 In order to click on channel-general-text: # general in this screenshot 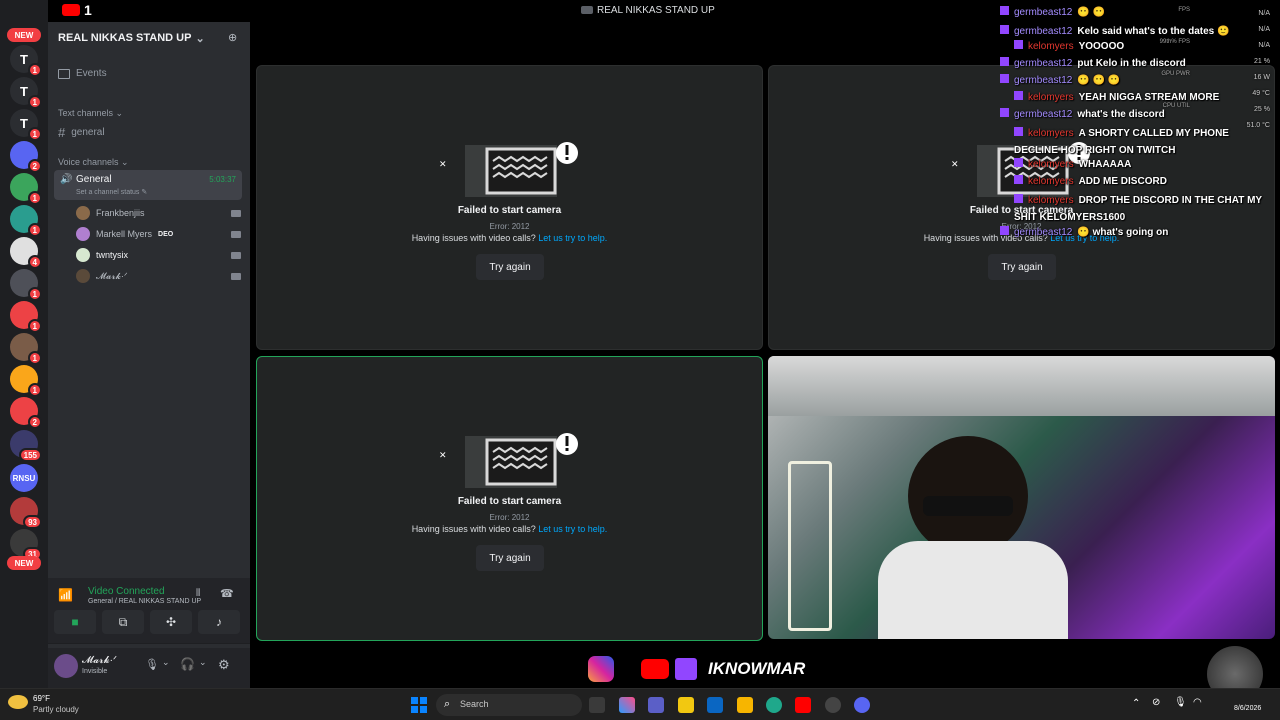, I will do `click(81, 132)`.